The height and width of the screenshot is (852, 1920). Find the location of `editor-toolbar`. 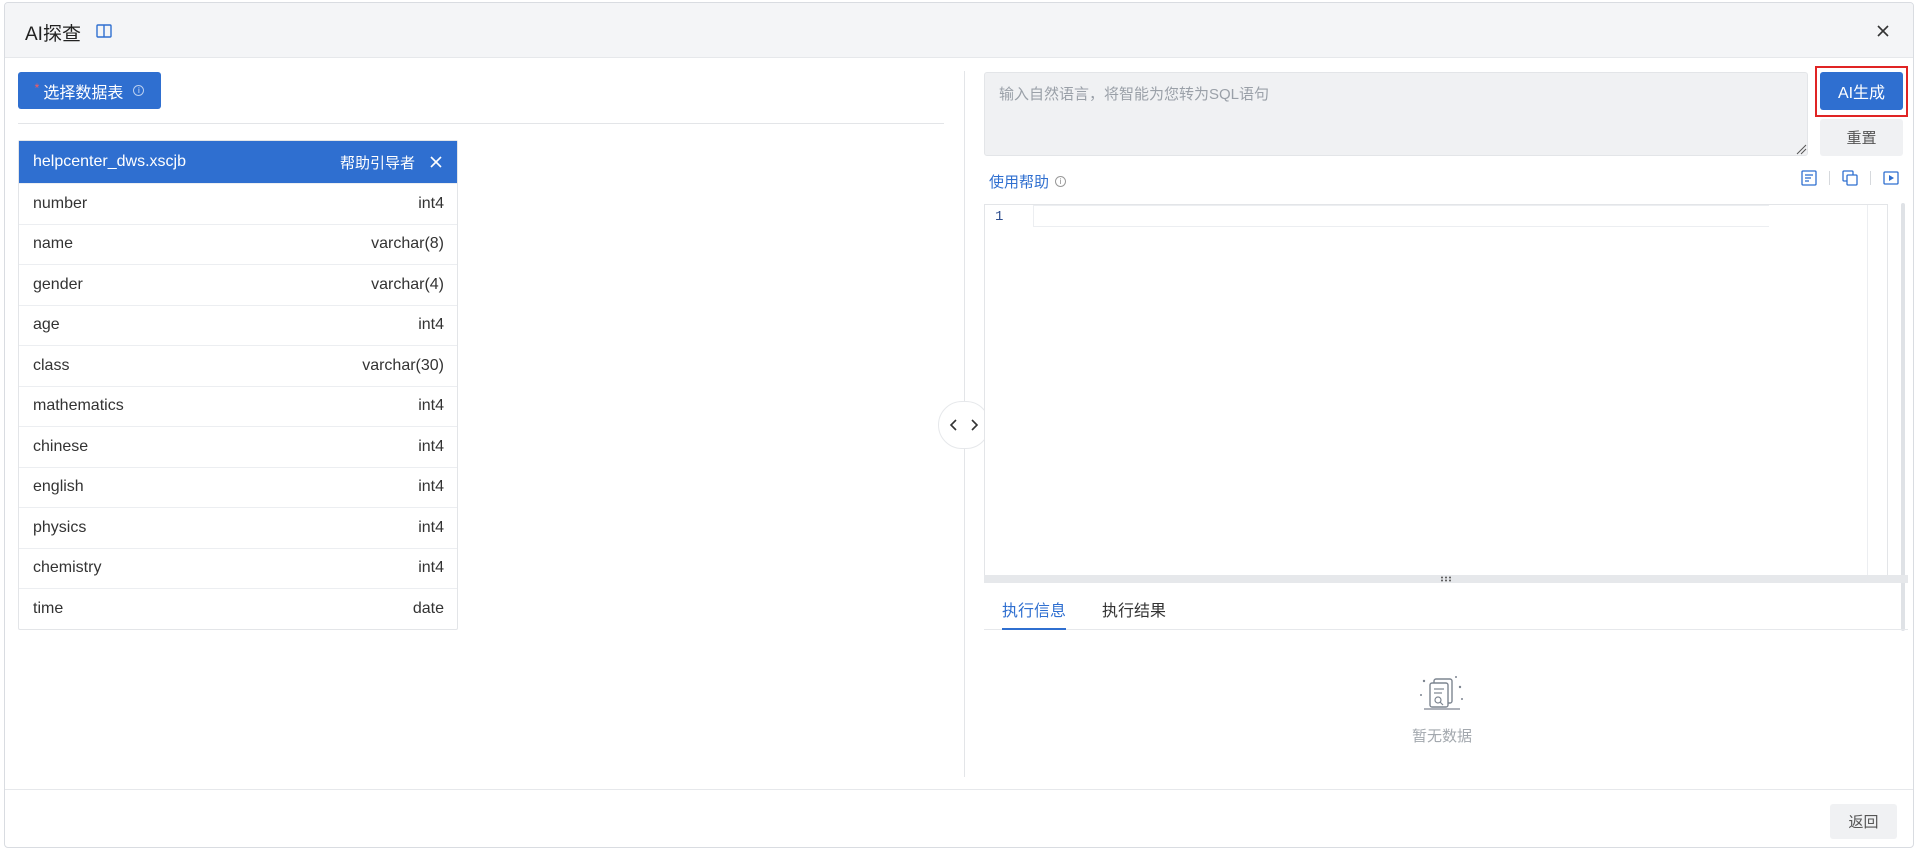

editor-toolbar is located at coordinates (1850, 178).